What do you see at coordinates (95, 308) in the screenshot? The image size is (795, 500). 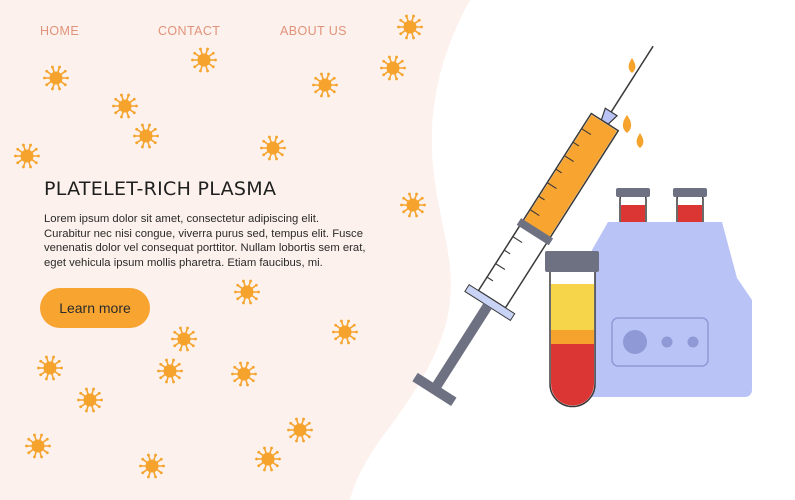 I see `learn-more-button: Learn more` at bounding box center [95, 308].